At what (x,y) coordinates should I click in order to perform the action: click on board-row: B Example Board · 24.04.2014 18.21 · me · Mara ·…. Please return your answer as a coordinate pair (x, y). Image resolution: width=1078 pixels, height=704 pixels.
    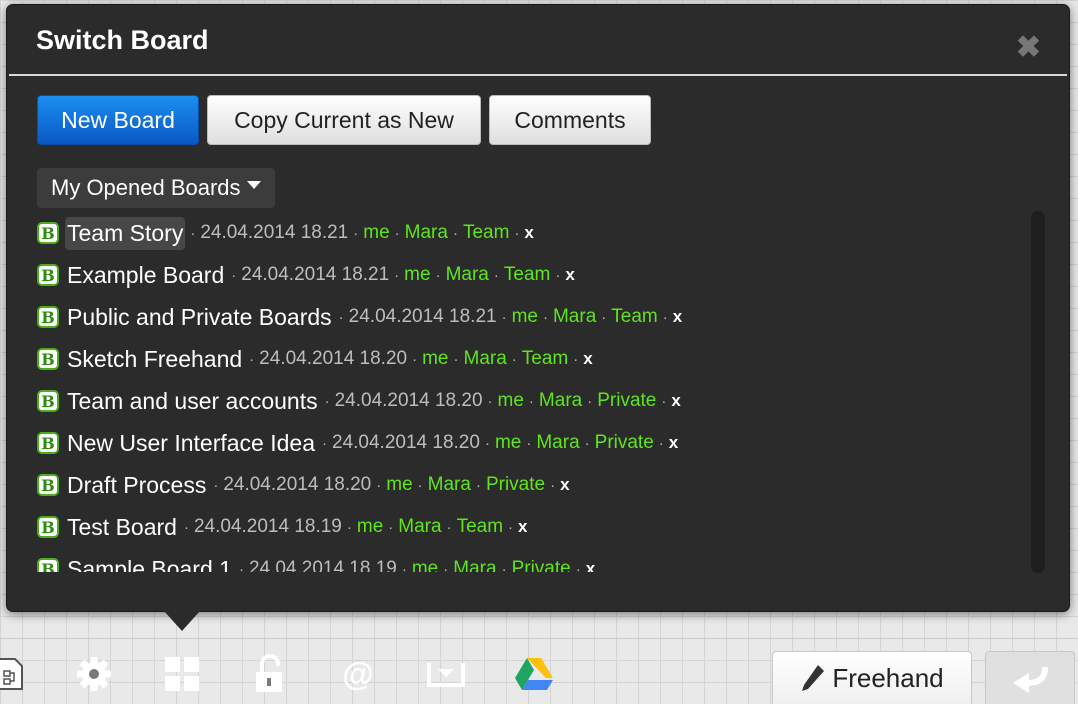
    Looking at the image, I should click on (532, 275).